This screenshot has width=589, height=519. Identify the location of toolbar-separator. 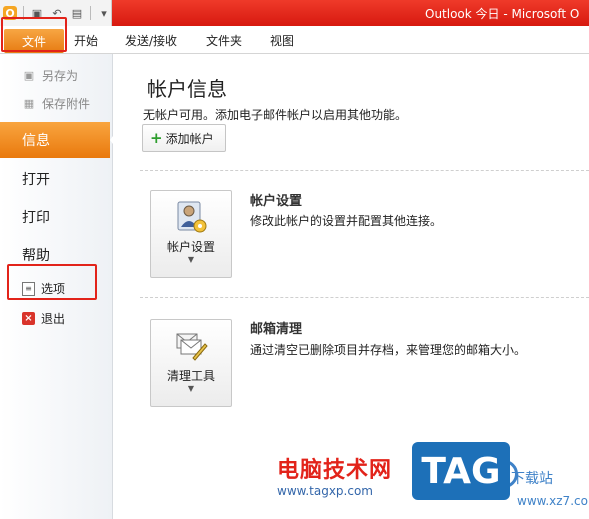
(90, 13).